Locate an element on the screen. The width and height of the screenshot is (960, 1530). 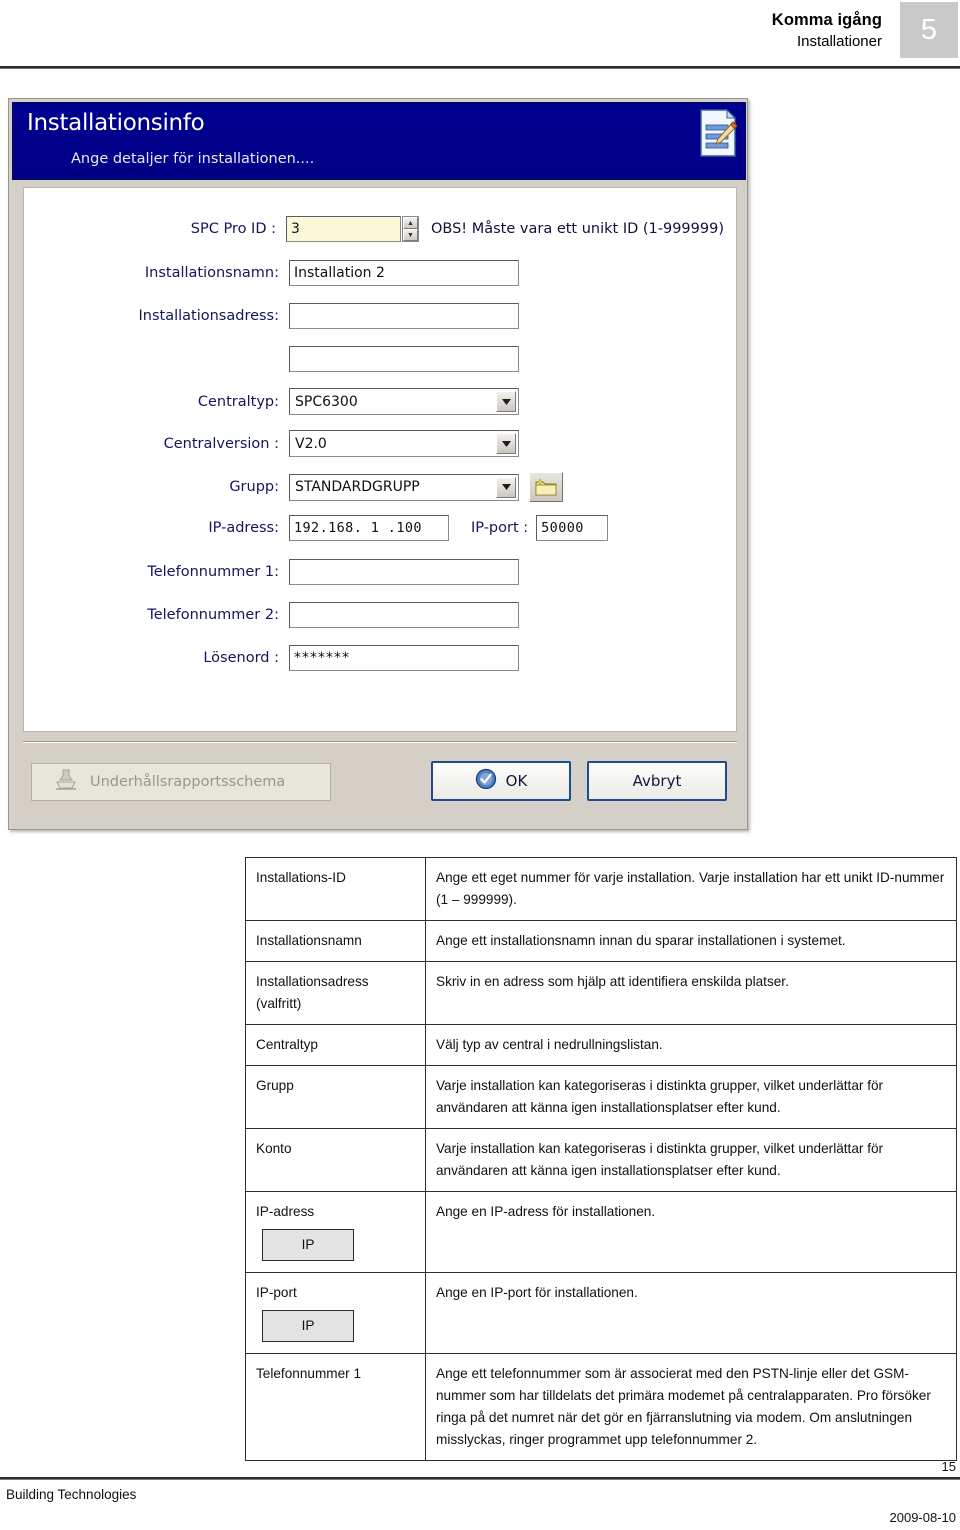
field-row-group: Grupp: STANDARDGRUPP is located at coordinates (374, 487).